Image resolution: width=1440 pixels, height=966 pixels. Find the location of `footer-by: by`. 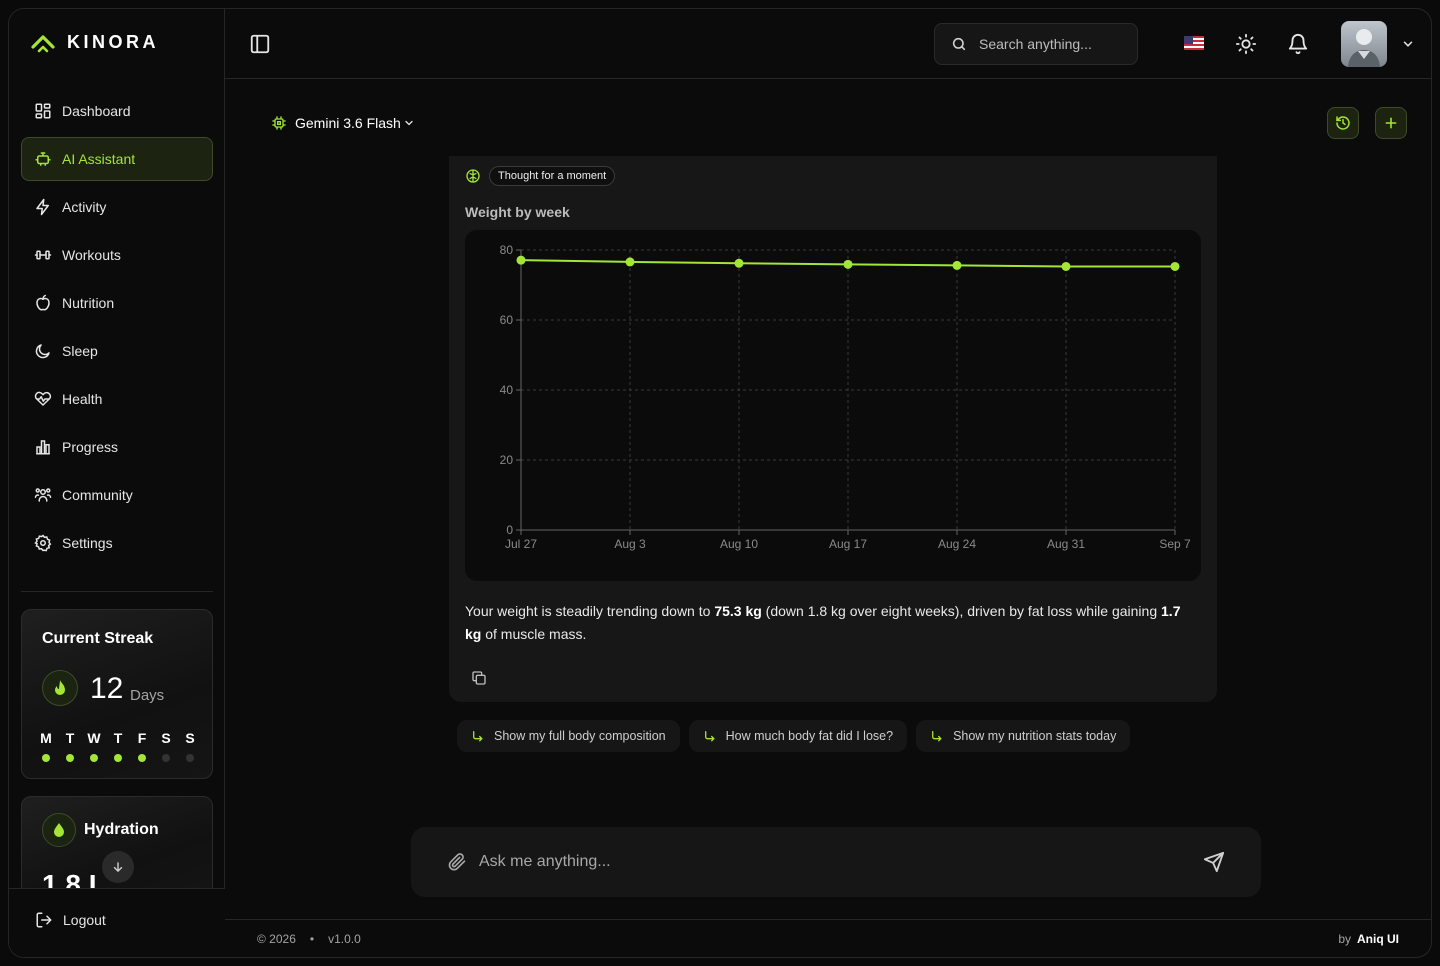

footer-by: by is located at coordinates (1344, 939).